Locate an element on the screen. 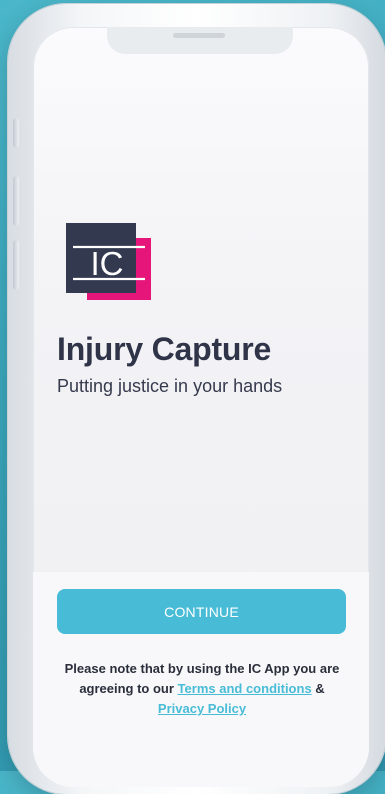 The image size is (385, 794). logo-text: IC is located at coordinates (107, 263).